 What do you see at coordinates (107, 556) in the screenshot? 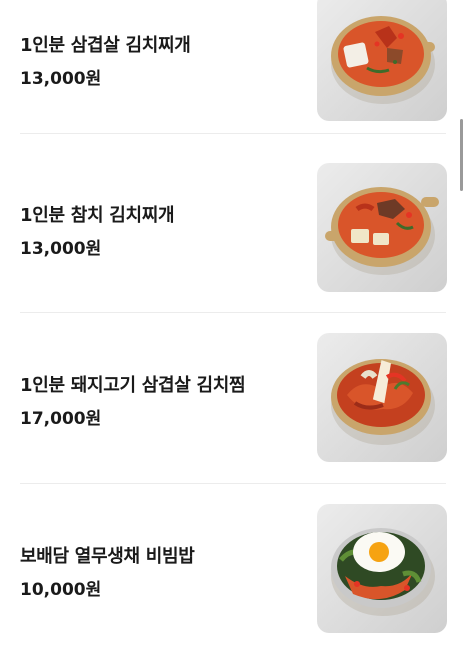
I see `menu-item-name: 보배담 열무생채 비빔밥` at bounding box center [107, 556].